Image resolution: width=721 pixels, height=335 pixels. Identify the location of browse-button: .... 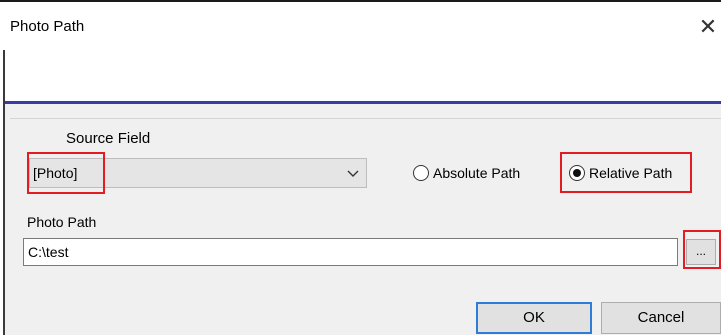
(701, 252).